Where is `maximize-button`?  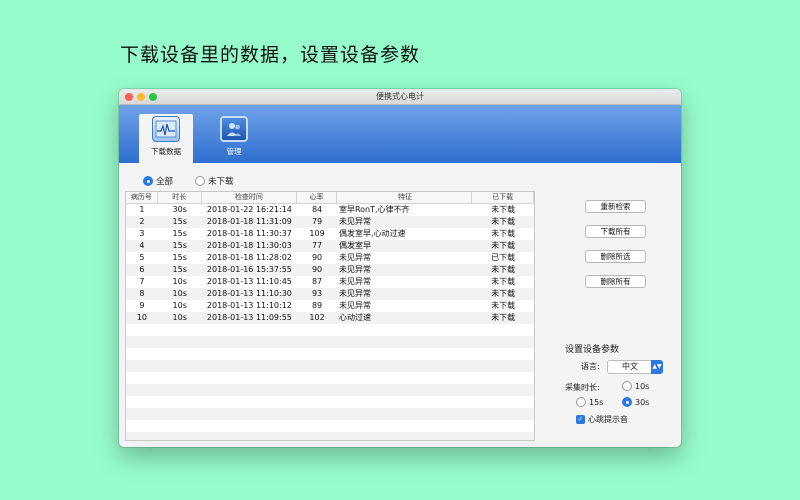
maximize-button is located at coordinates (153, 97).